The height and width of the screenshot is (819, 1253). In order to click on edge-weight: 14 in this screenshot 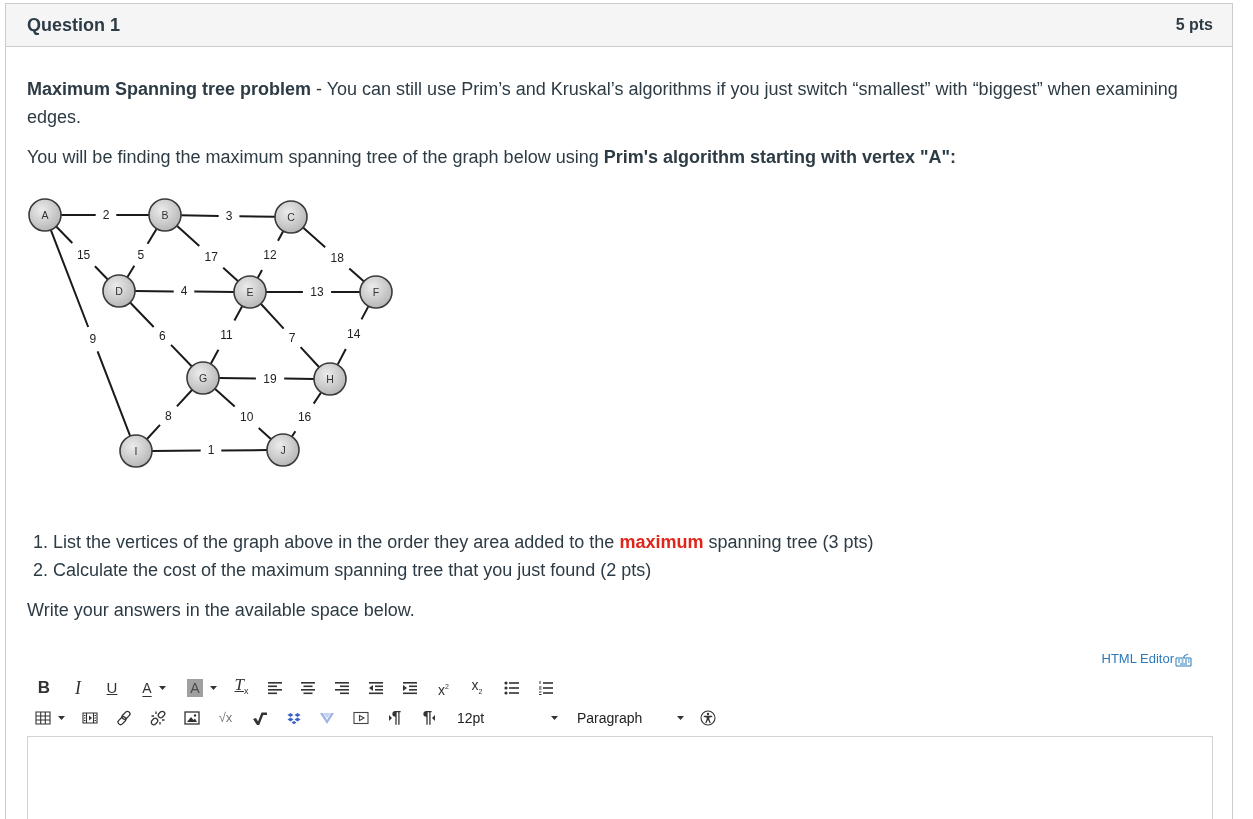, I will do `click(354, 334)`.